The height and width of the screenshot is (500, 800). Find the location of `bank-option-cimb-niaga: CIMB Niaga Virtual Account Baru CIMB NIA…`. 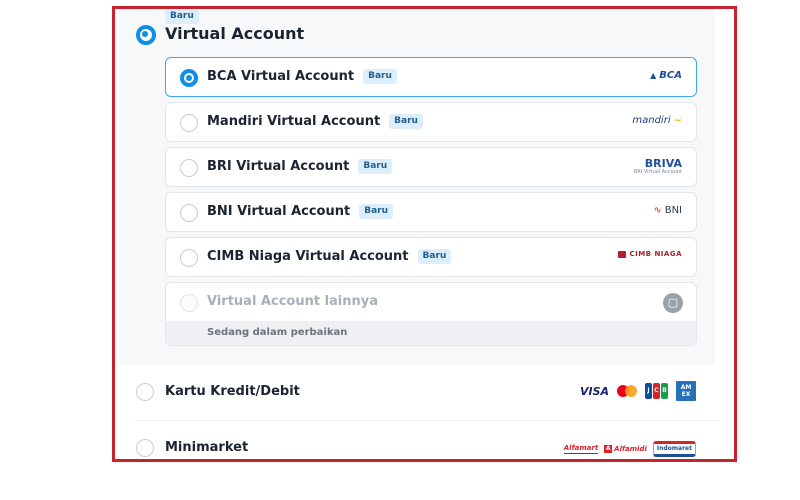

bank-option-cimb-niaga: CIMB Niaga Virtual Account Baru CIMB NIA… is located at coordinates (431, 257).